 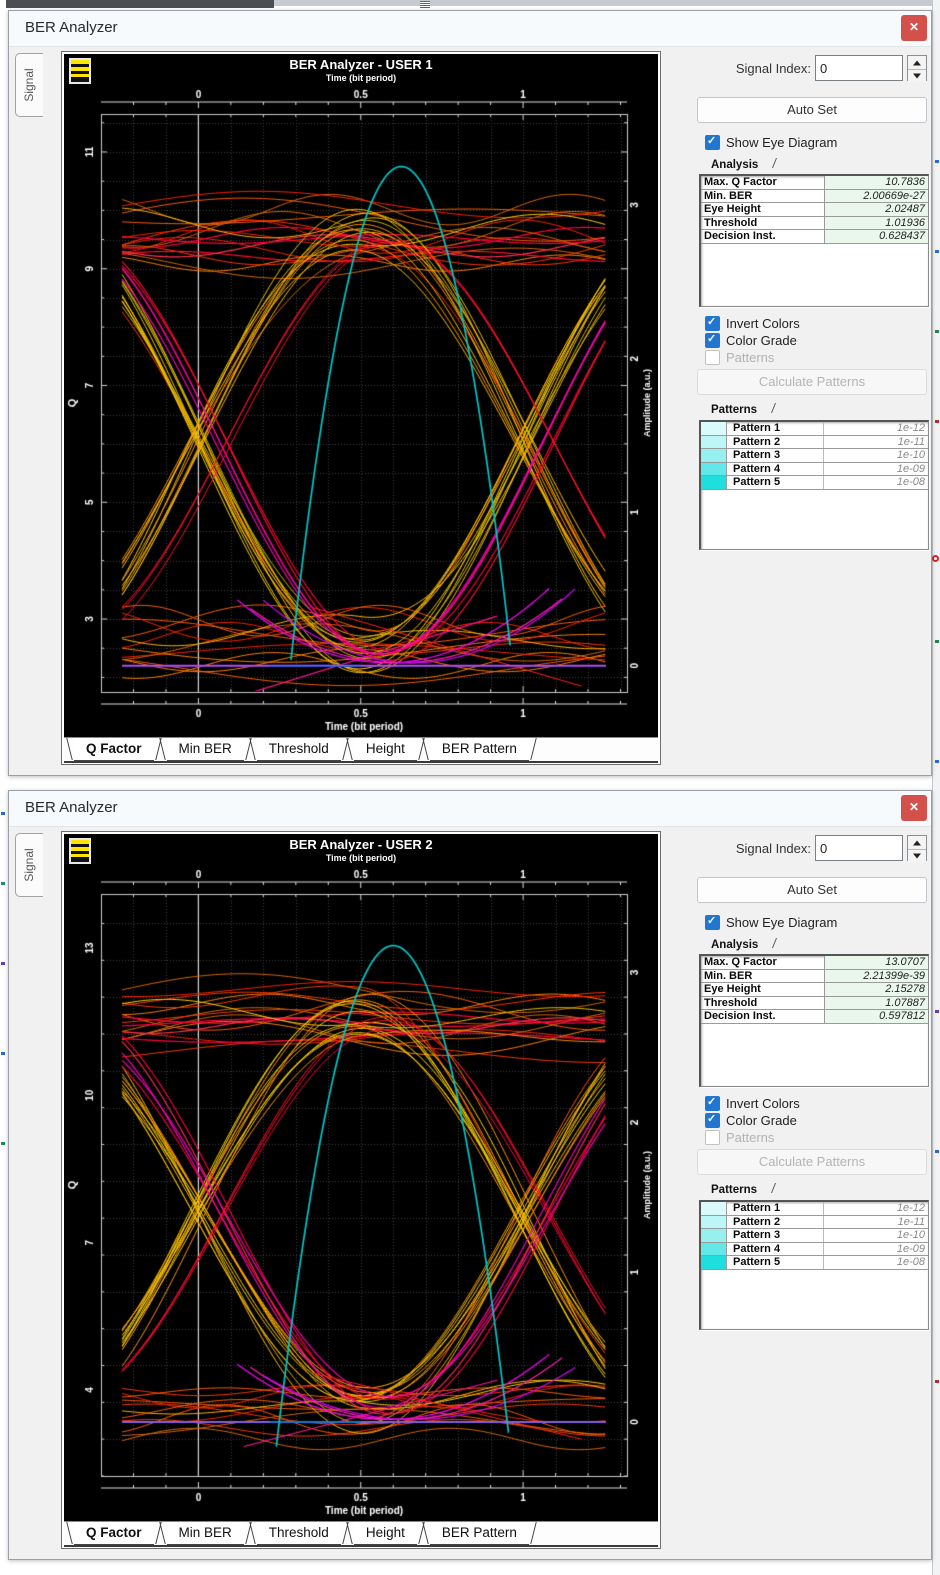 I want to click on tab-signal-label: Signal, so click(x=29, y=865).